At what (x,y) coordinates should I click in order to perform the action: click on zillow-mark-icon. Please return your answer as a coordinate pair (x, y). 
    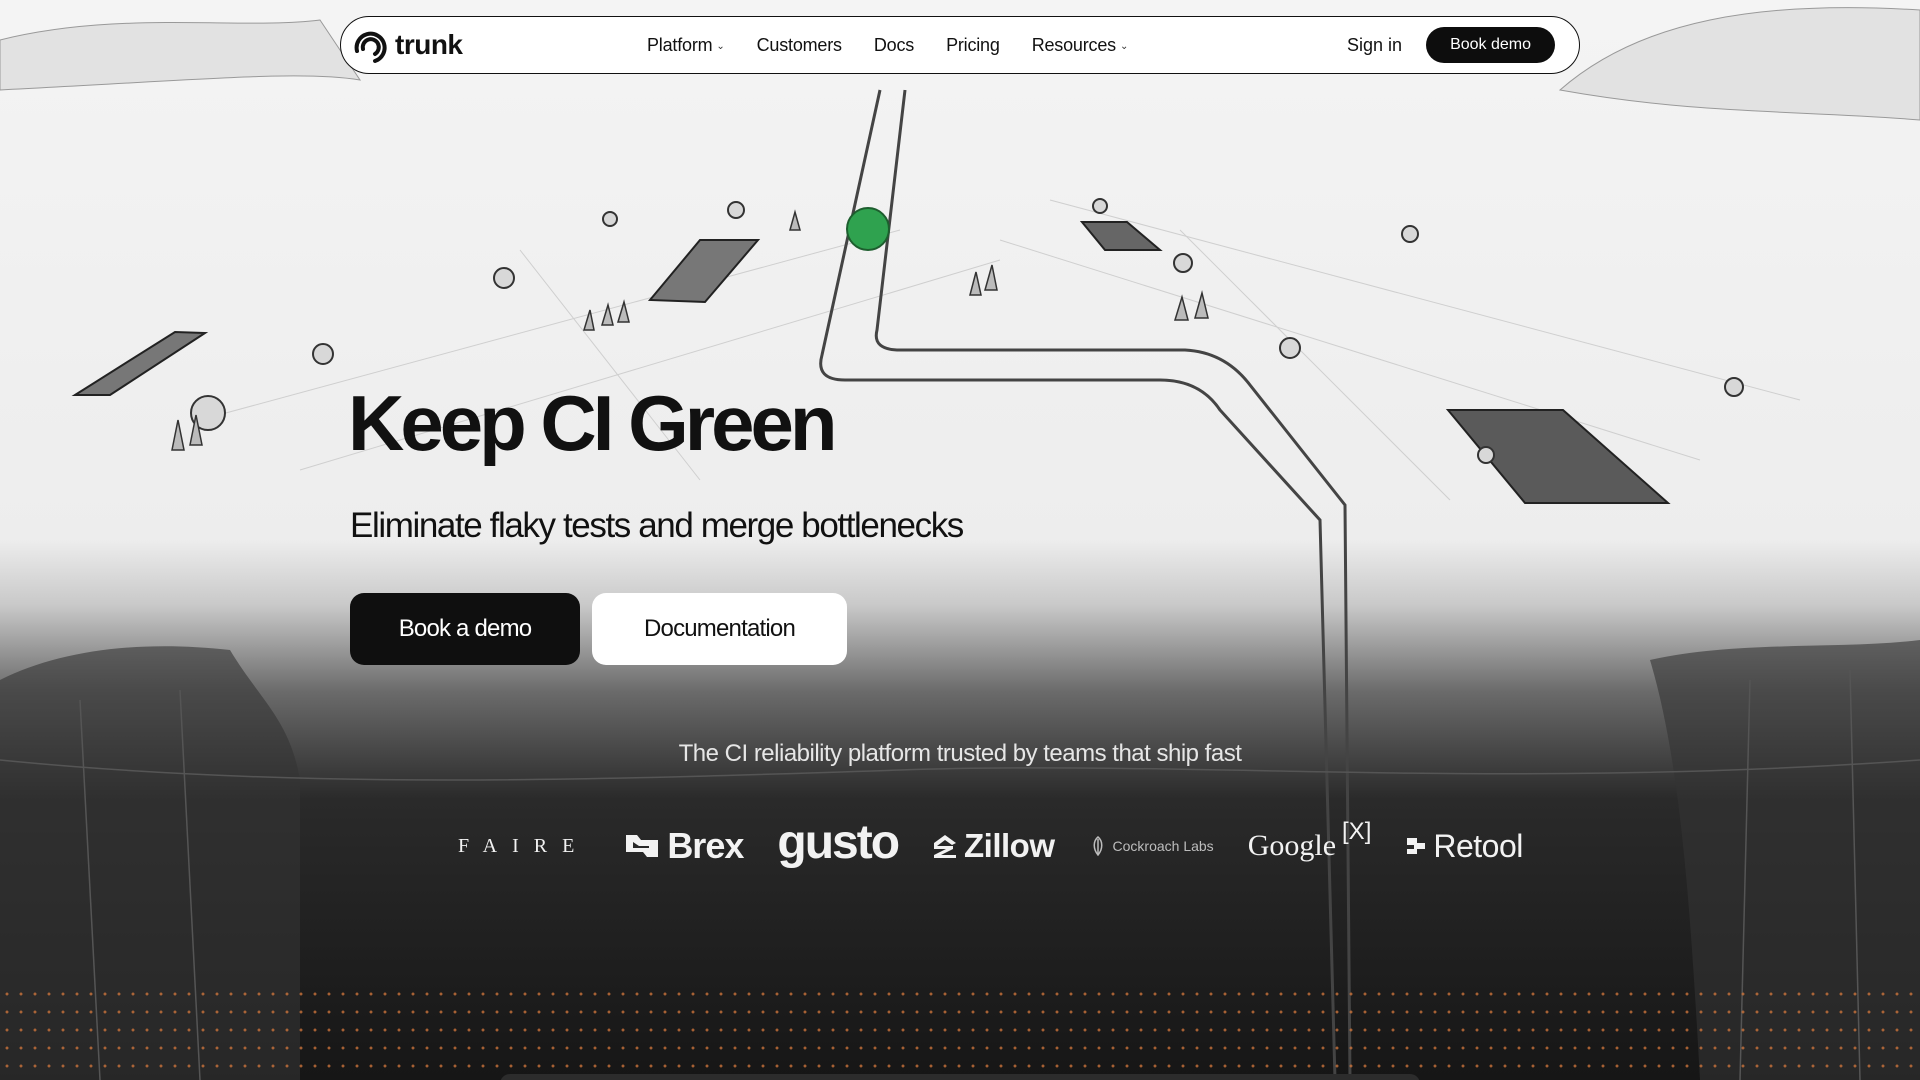
    Looking at the image, I should click on (945, 846).